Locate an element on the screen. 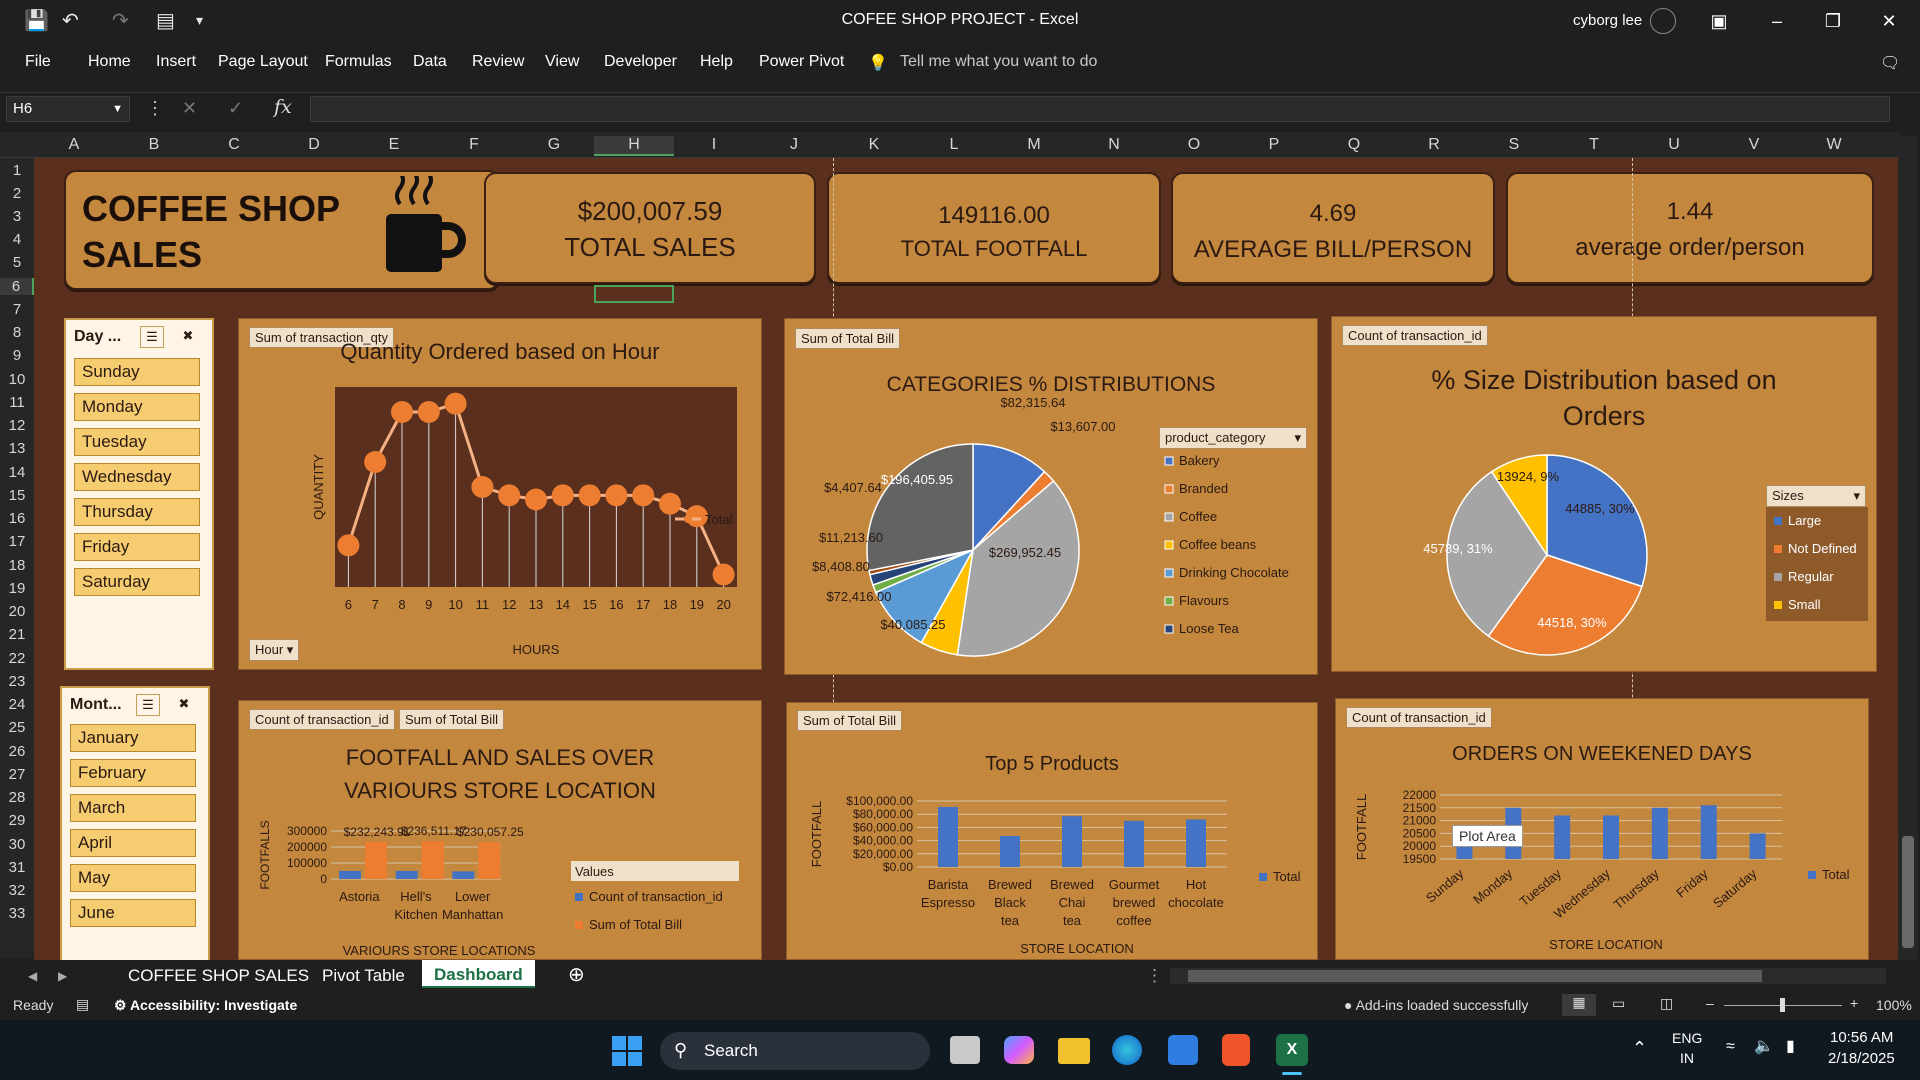  customize-toolbar-icon: ▾ is located at coordinates (199, 20).